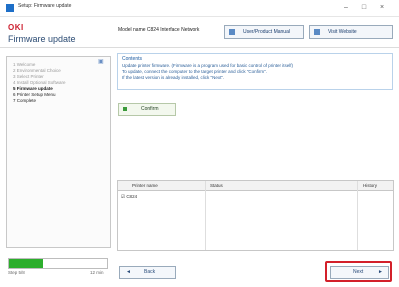 The height and width of the screenshot is (287, 399). What do you see at coordinates (150, 109) in the screenshot?
I see `confirm-label: Confirm` at bounding box center [150, 109].